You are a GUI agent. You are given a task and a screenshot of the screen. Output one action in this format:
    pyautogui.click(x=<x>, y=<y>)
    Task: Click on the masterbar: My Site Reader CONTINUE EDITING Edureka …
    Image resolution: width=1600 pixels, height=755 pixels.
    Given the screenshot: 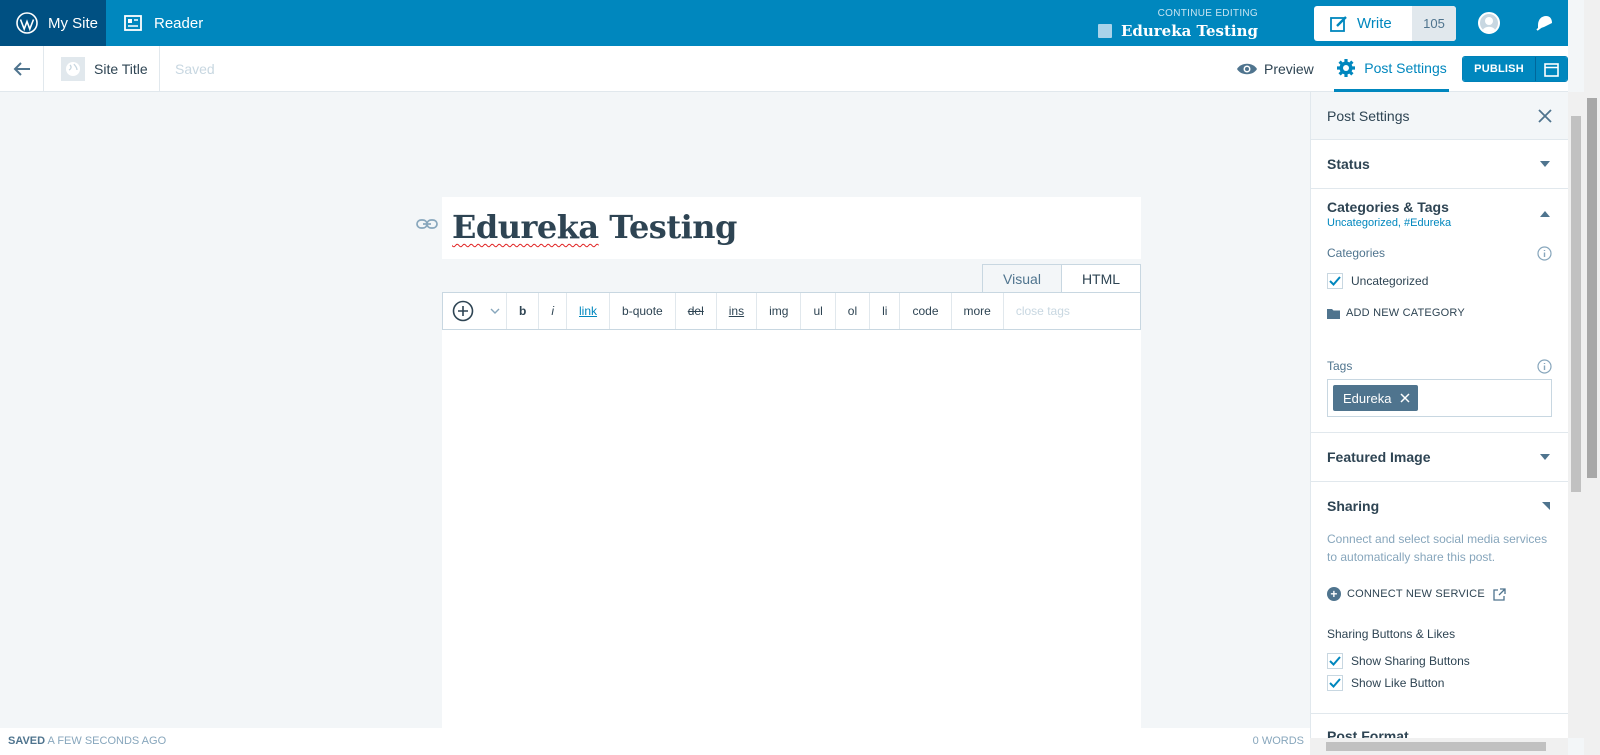 What is the action you would take?
    pyautogui.click(x=784, y=23)
    